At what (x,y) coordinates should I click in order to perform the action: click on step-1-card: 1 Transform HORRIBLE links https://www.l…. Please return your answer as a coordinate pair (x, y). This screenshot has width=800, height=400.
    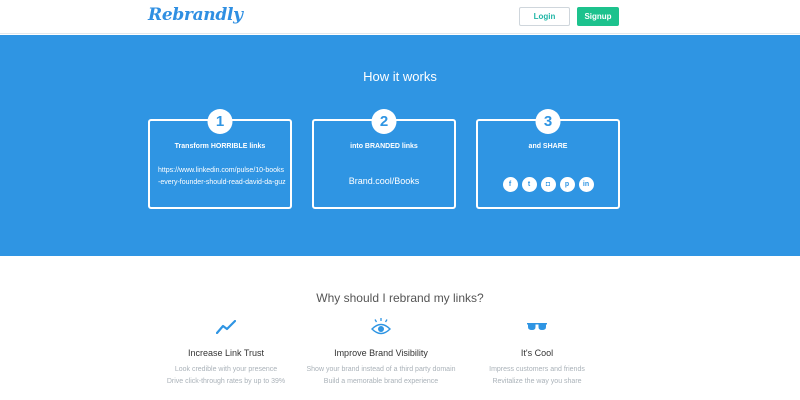
    Looking at the image, I should click on (220, 159).